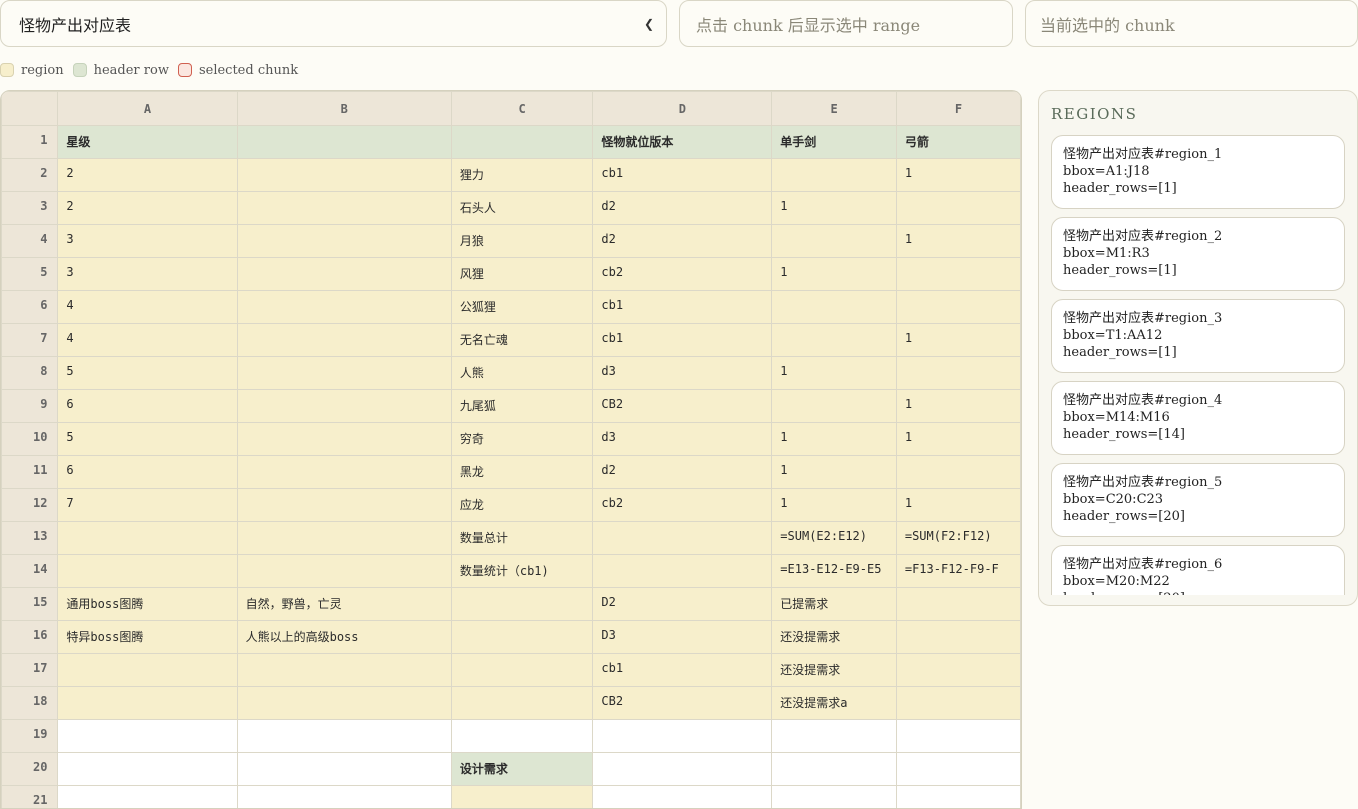  I want to click on cell-f18, so click(958, 703).